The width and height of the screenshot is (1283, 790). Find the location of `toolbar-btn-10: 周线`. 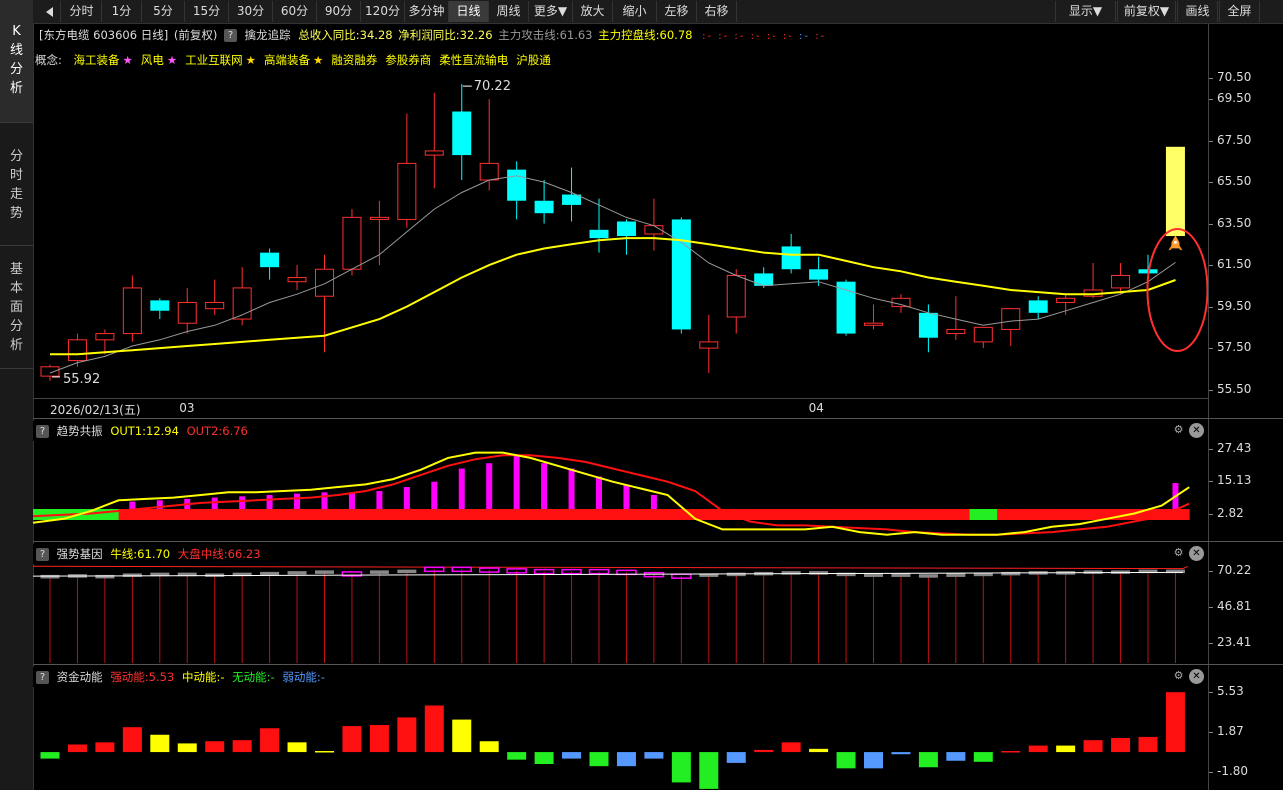

toolbar-btn-10: 周线 is located at coordinates (509, 11).